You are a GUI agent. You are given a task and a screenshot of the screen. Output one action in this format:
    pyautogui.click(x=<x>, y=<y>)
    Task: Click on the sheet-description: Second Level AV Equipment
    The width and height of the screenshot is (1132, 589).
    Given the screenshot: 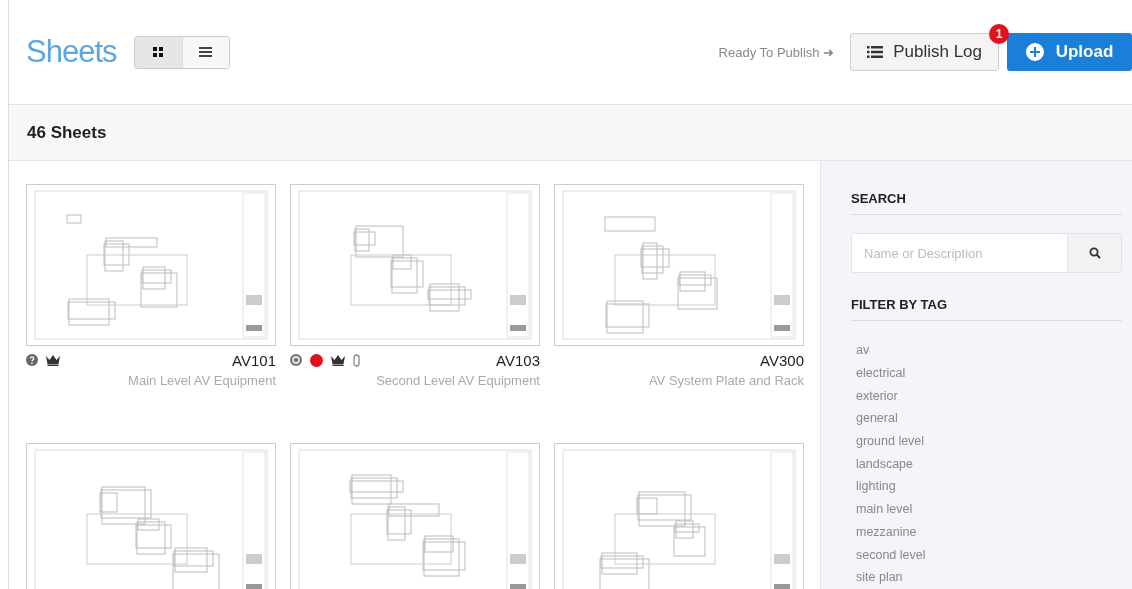 What is the action you would take?
    pyautogui.click(x=457, y=380)
    